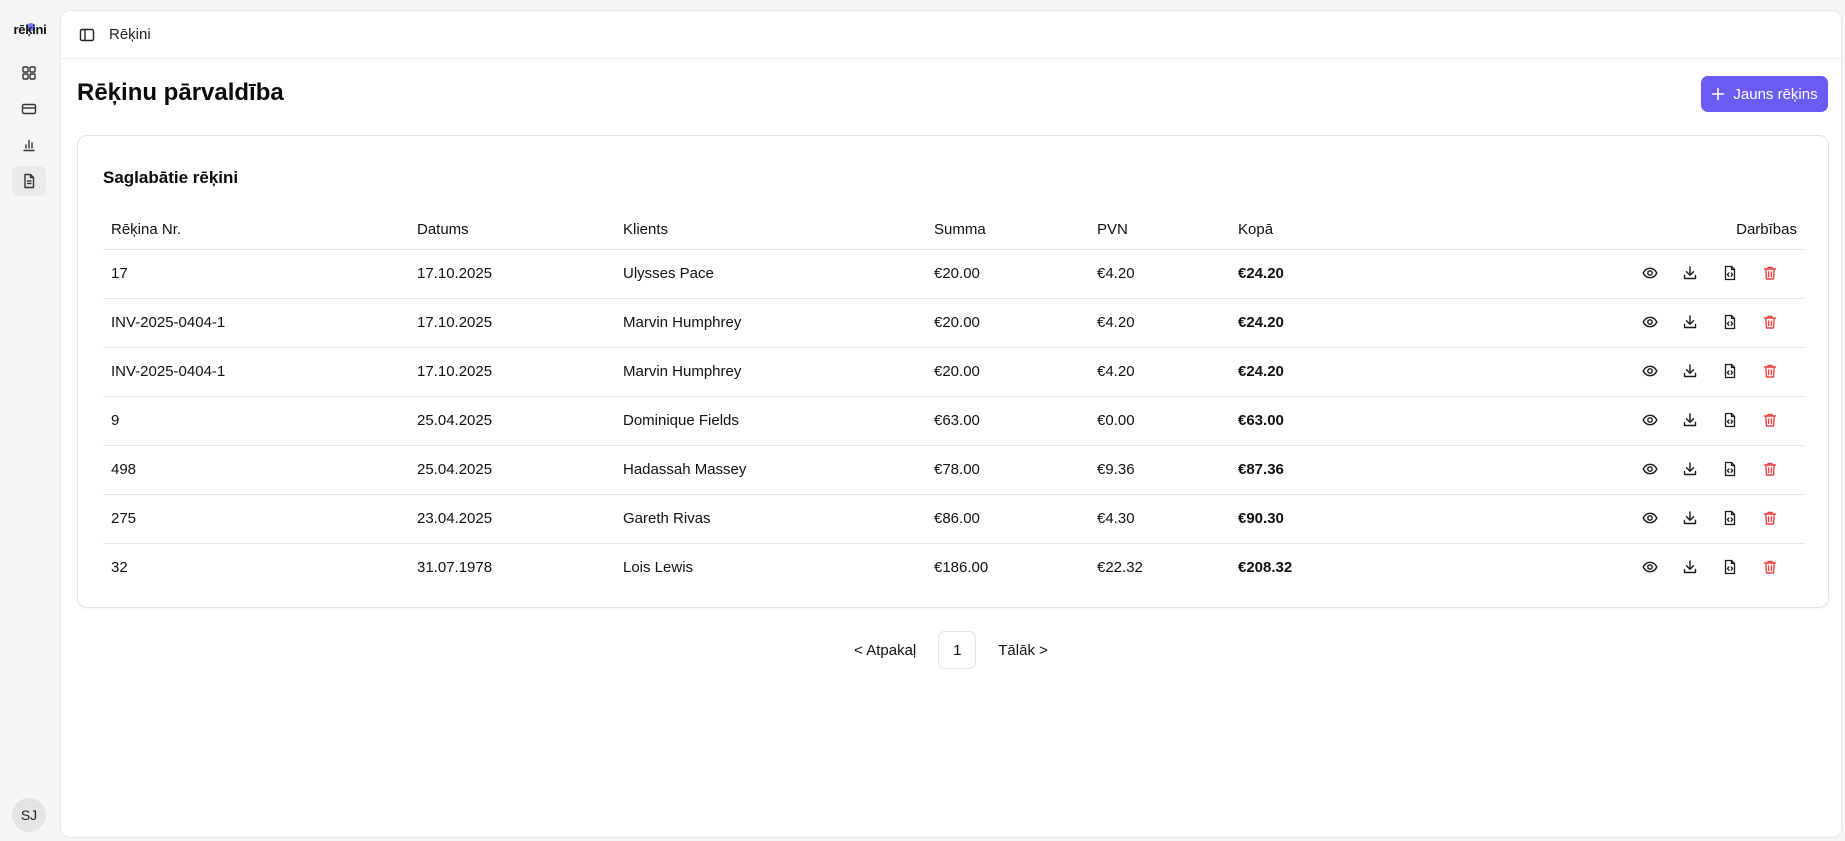 Image resolution: width=1845 pixels, height=841 pixels. Describe the element at coordinates (770, 230) in the screenshot. I see `column-header-client: Klients` at that location.